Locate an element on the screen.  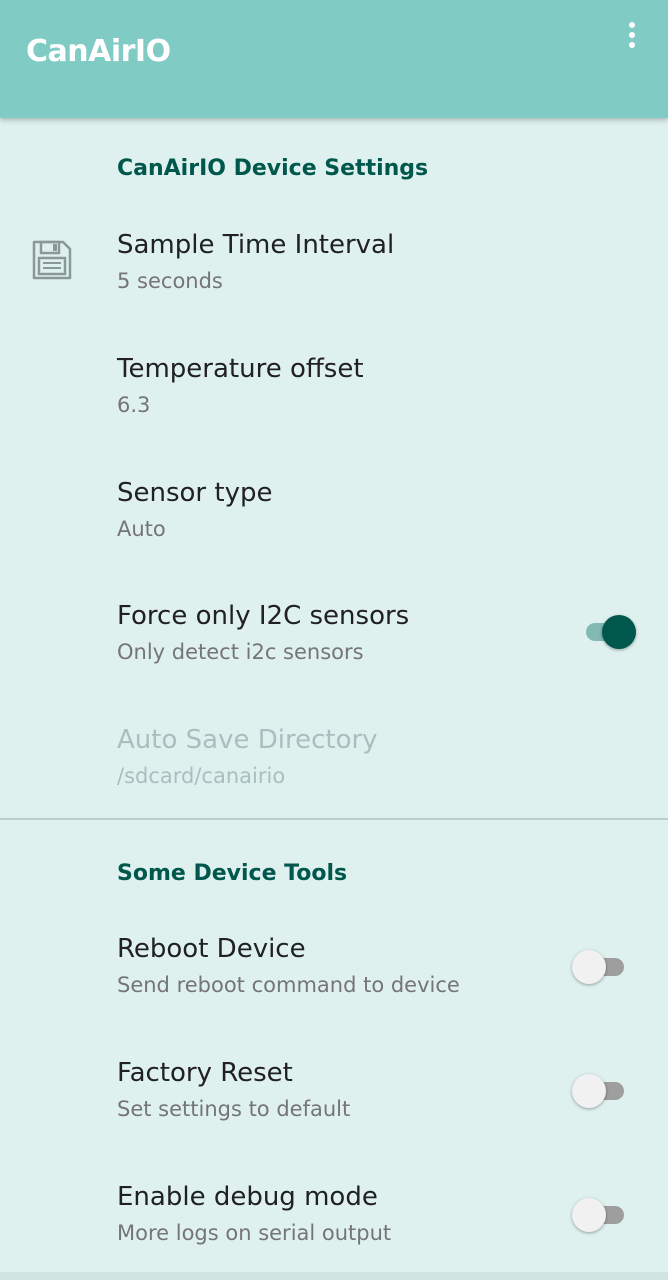
factory-reset-toggle is located at coordinates (605, 1091).